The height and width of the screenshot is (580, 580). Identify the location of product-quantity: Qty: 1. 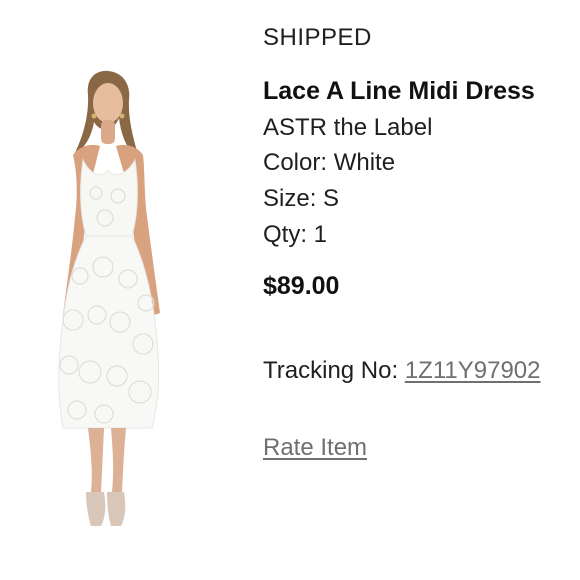
(295, 234).